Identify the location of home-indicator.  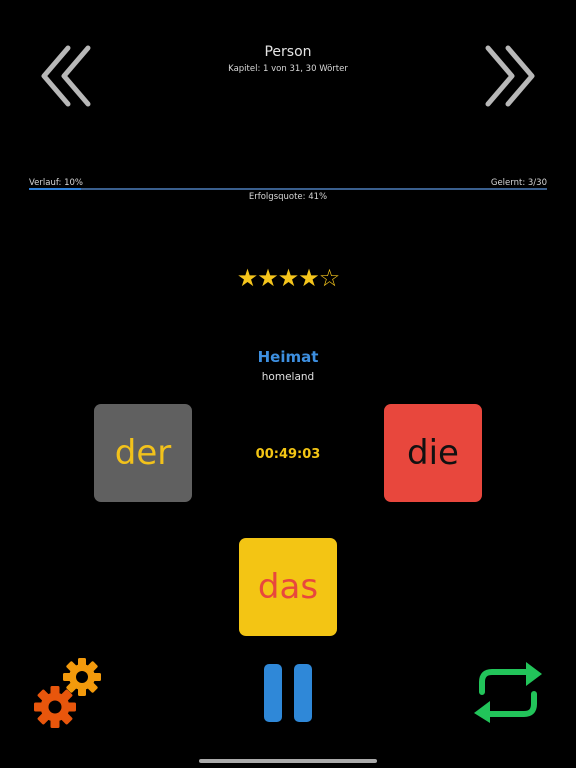
(288, 761).